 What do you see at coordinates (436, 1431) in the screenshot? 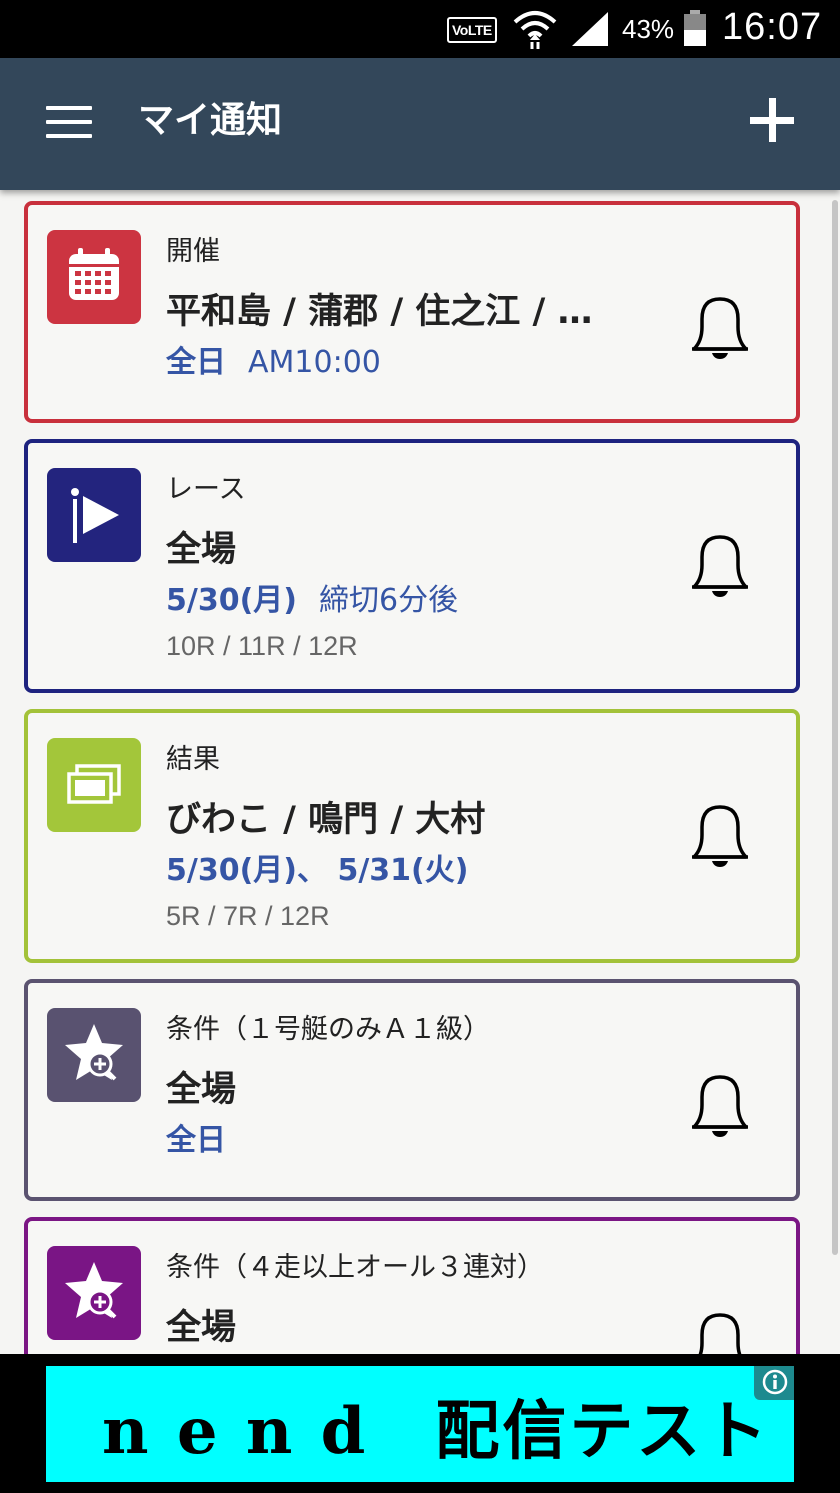
I see `ad-text: n e n d 配信テスト` at bounding box center [436, 1431].